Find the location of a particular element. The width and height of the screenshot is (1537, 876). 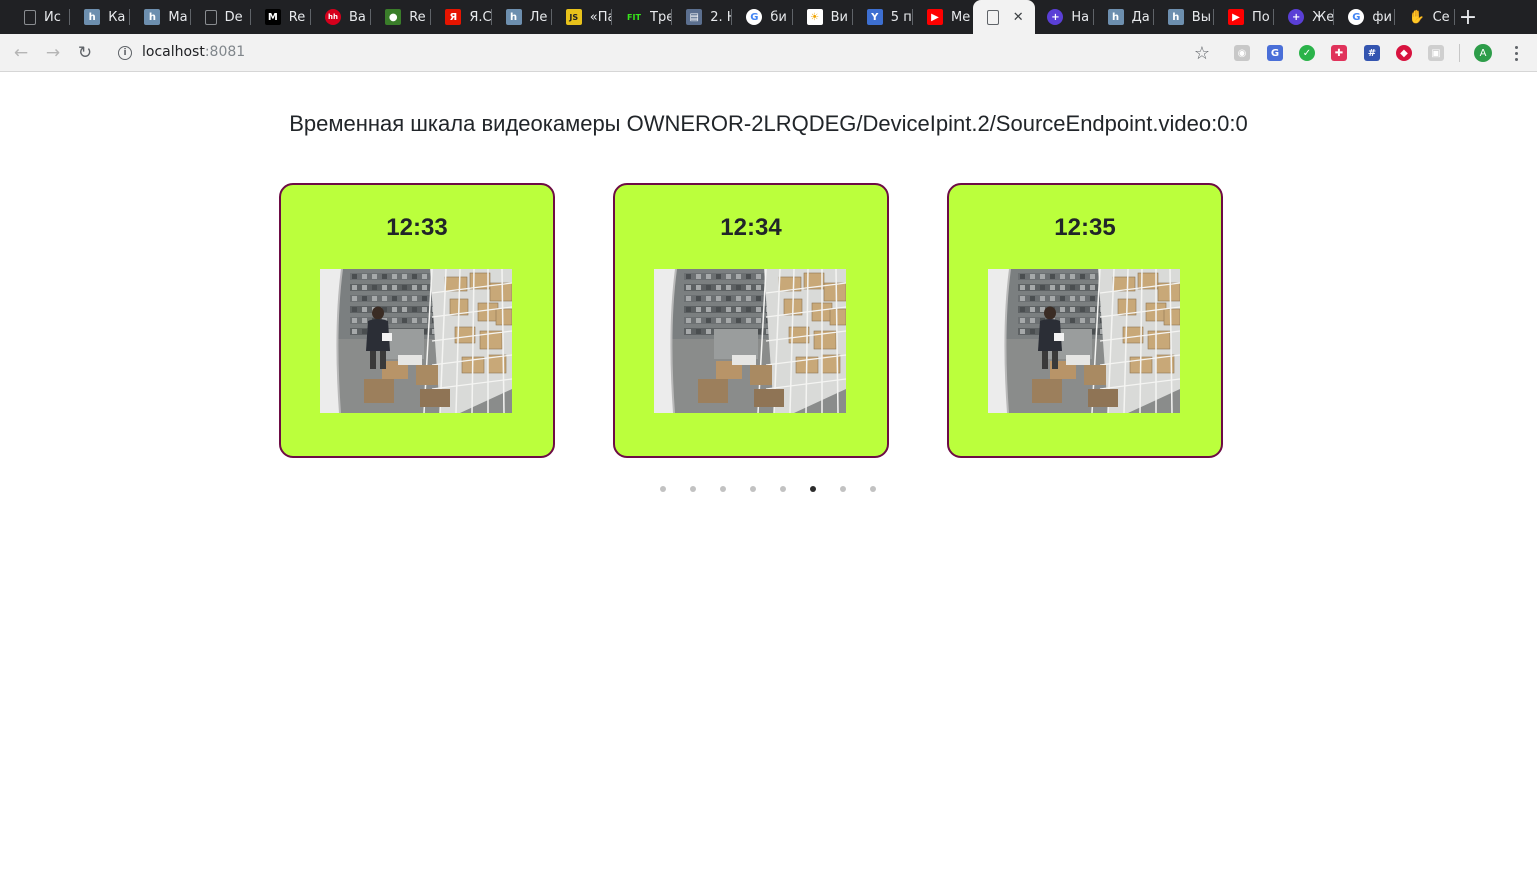

browser-tab: ▶ Ме is located at coordinates (943, 17).